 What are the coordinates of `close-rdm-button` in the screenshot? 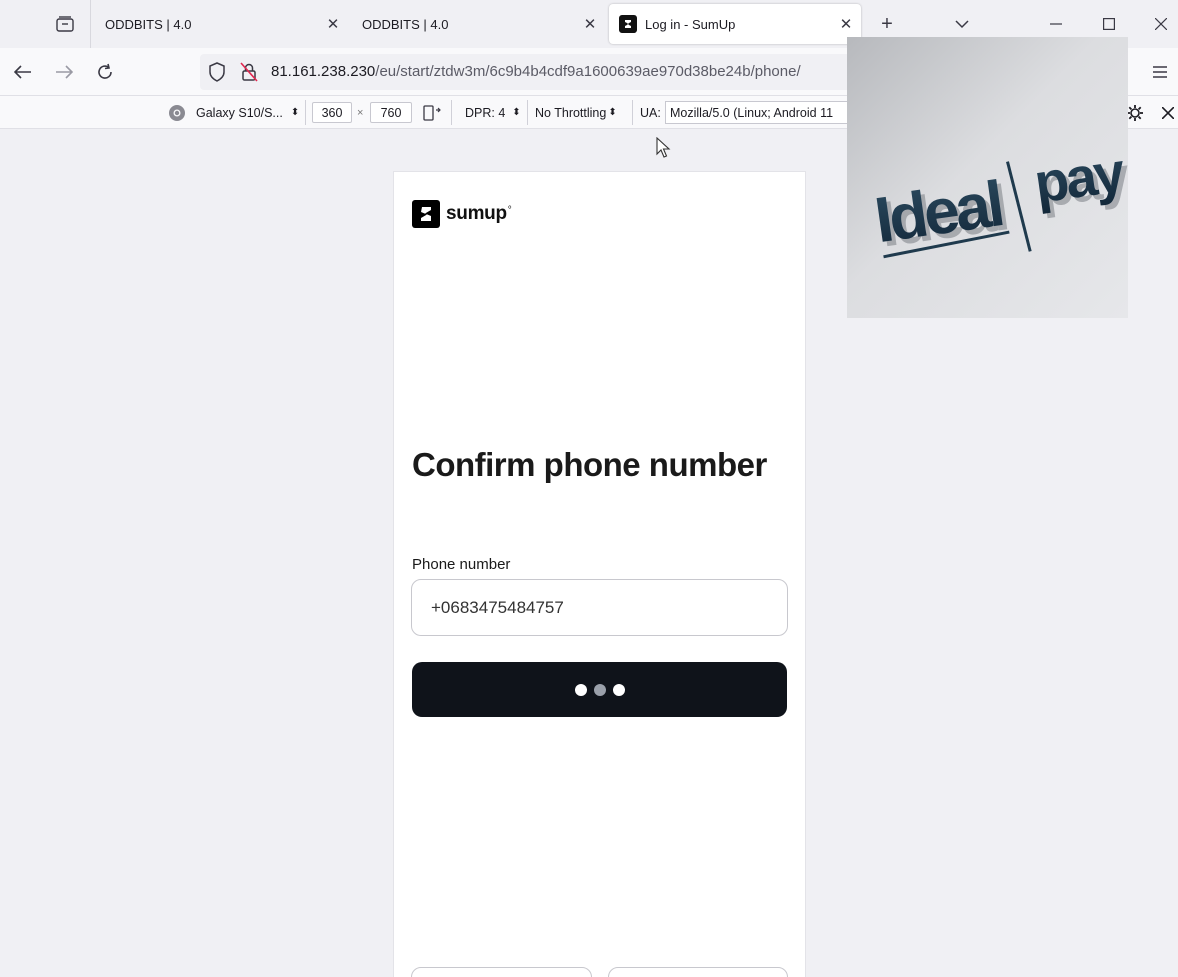 It's located at (1168, 112).